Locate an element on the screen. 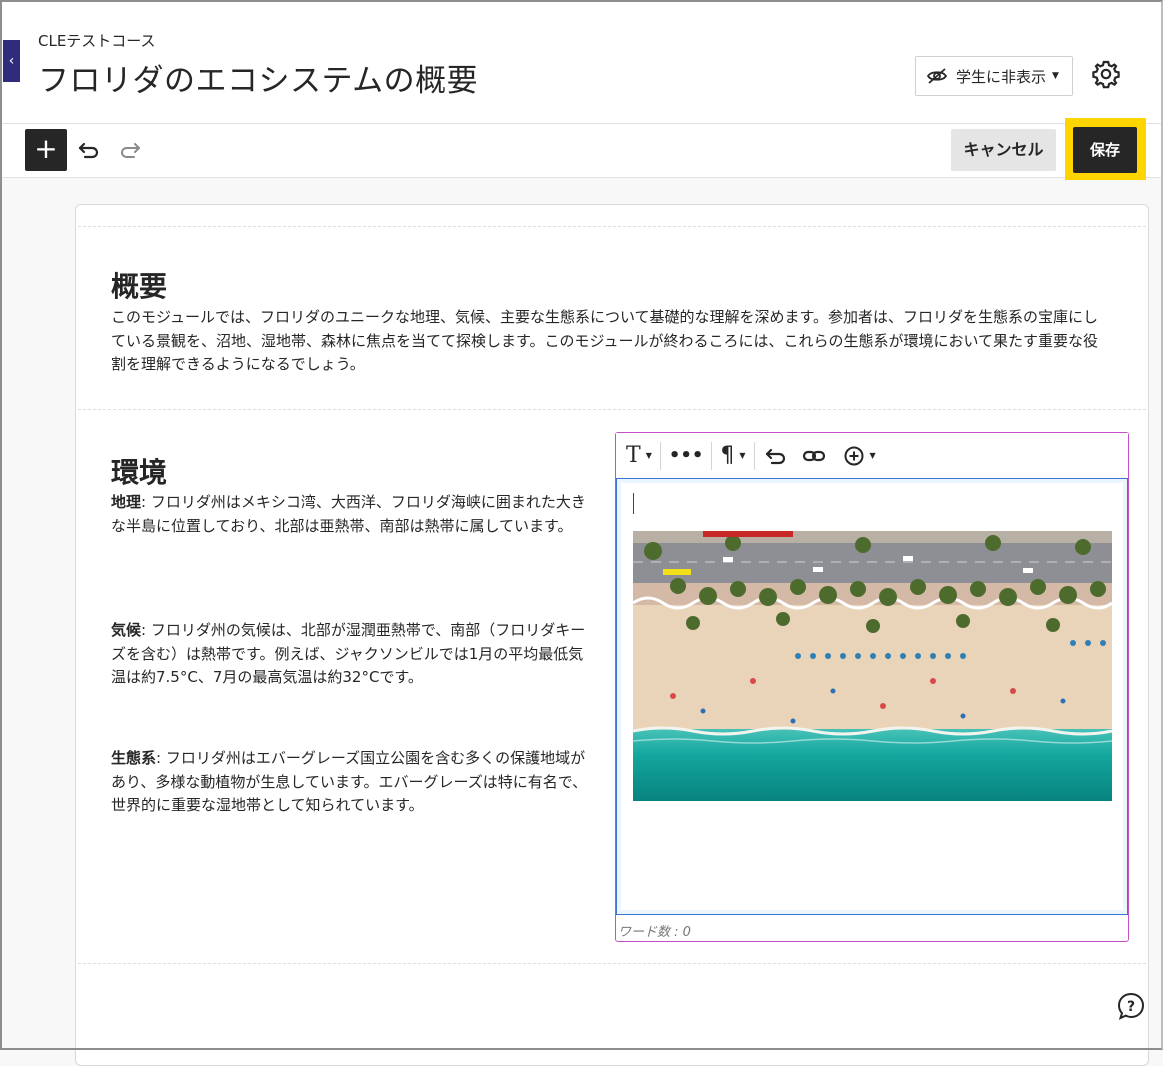 This screenshot has height=1066, width=1163. rich-text-toolbar: T ▼ ••• ¶ ▼ ▼ is located at coordinates (872, 455).